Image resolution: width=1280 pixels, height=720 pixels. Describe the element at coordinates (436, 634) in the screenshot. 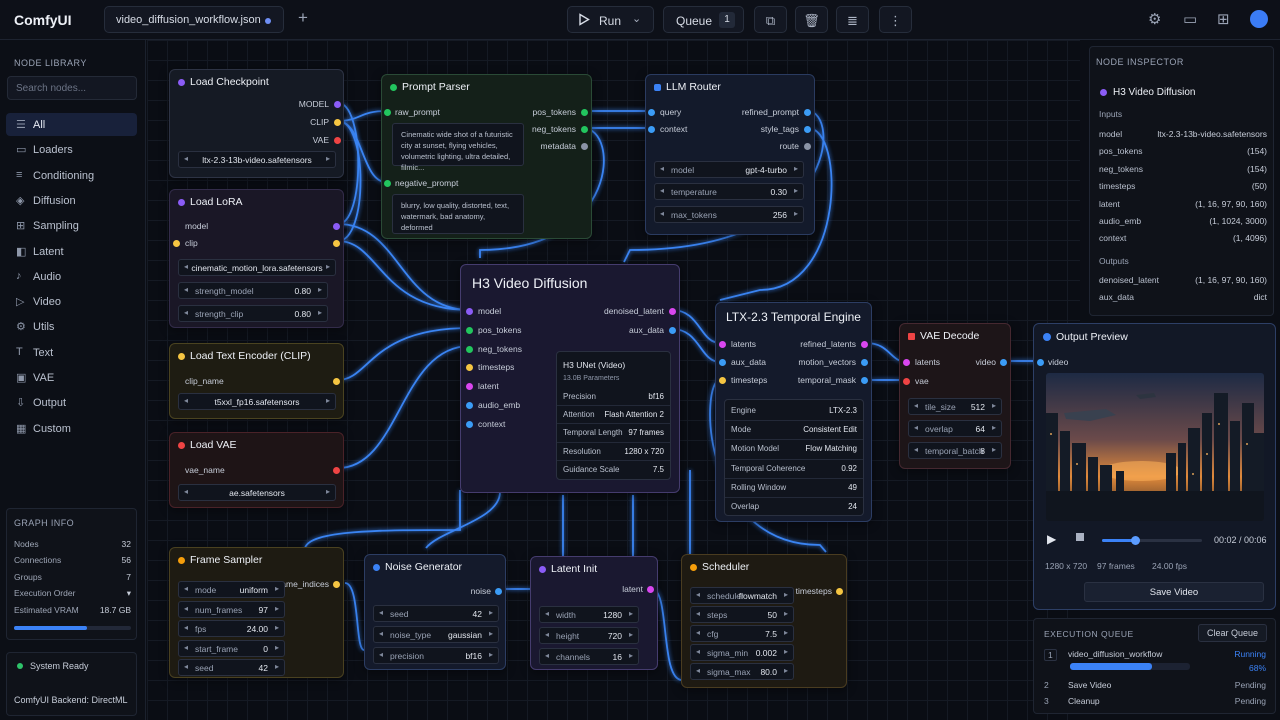

I see `noise-type-field: ◂ noise_type gaussian ▸` at that location.